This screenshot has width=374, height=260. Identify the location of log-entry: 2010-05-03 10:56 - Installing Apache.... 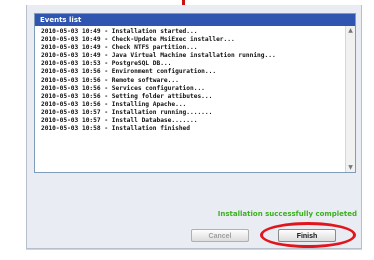
(114, 104).